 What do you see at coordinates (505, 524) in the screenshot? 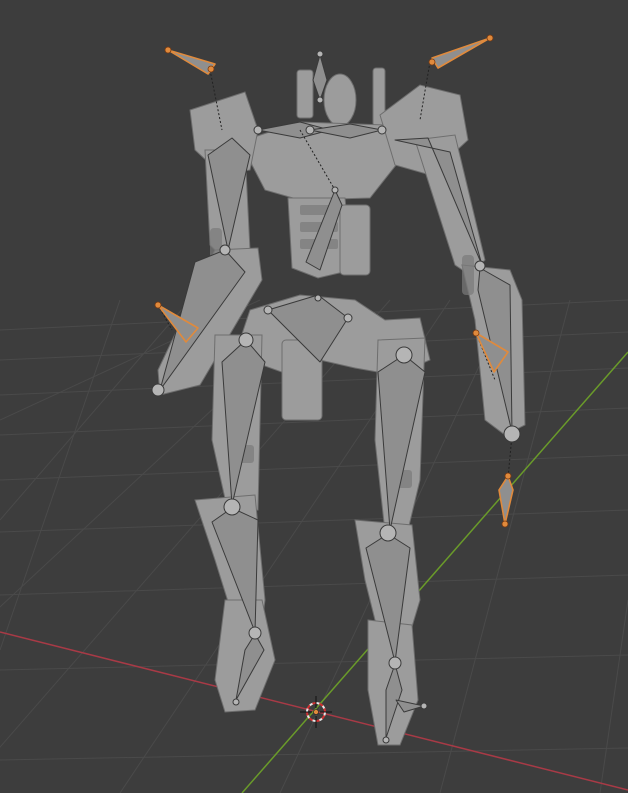
I see `joint-ik-foot-tail` at bounding box center [505, 524].